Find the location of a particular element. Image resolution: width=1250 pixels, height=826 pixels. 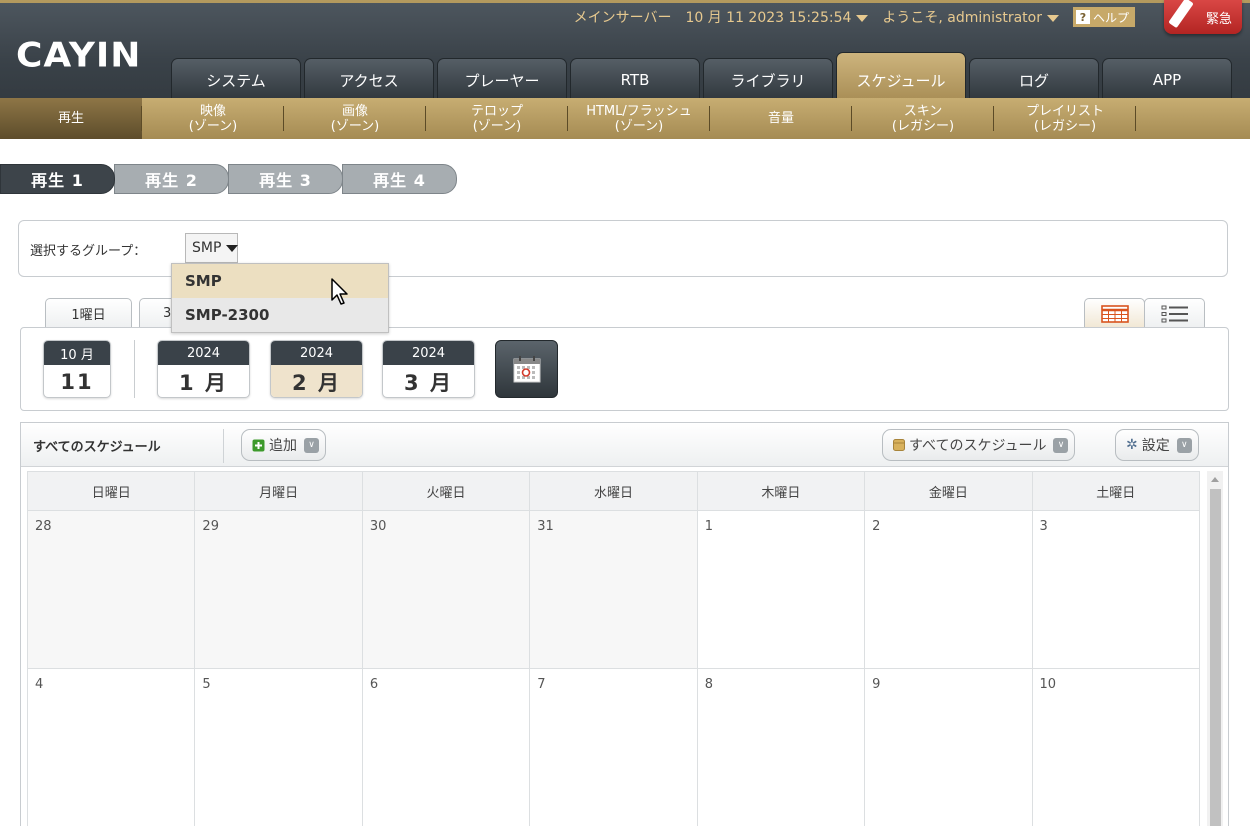

weekday-header: 月曜日 is located at coordinates (278, 491).